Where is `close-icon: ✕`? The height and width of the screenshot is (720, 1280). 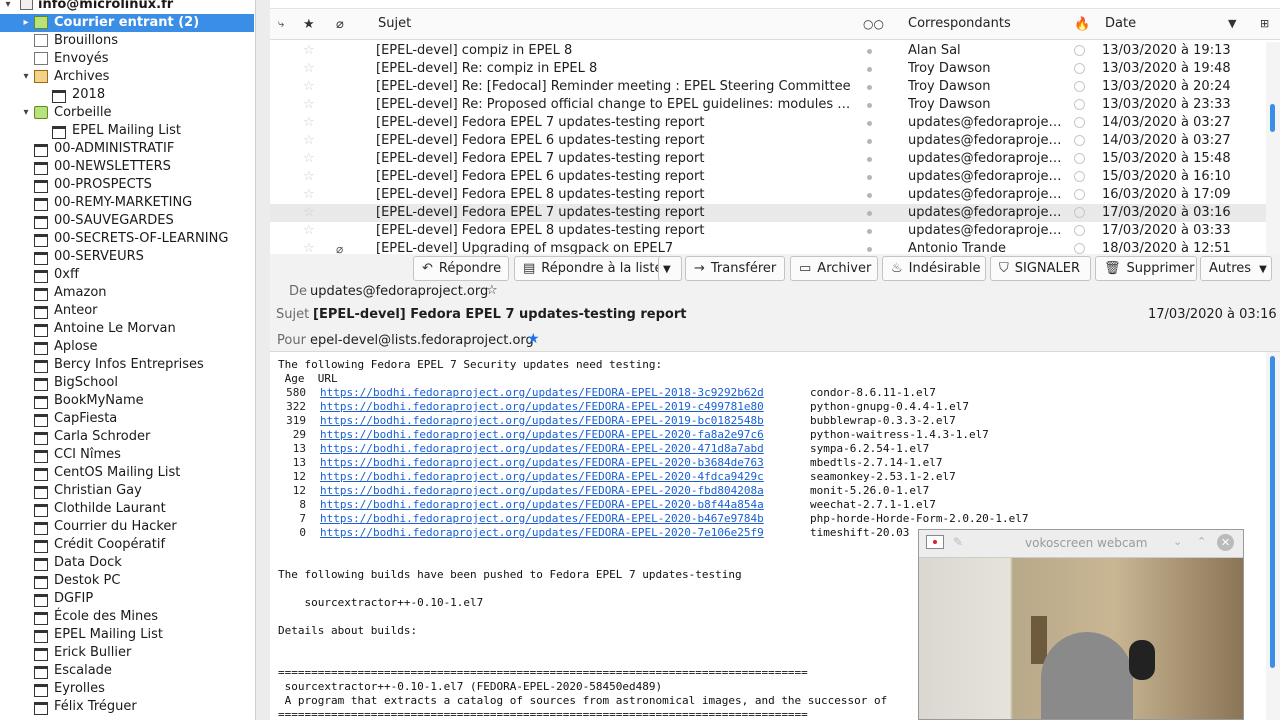
close-icon: ✕ is located at coordinates (1225, 542).